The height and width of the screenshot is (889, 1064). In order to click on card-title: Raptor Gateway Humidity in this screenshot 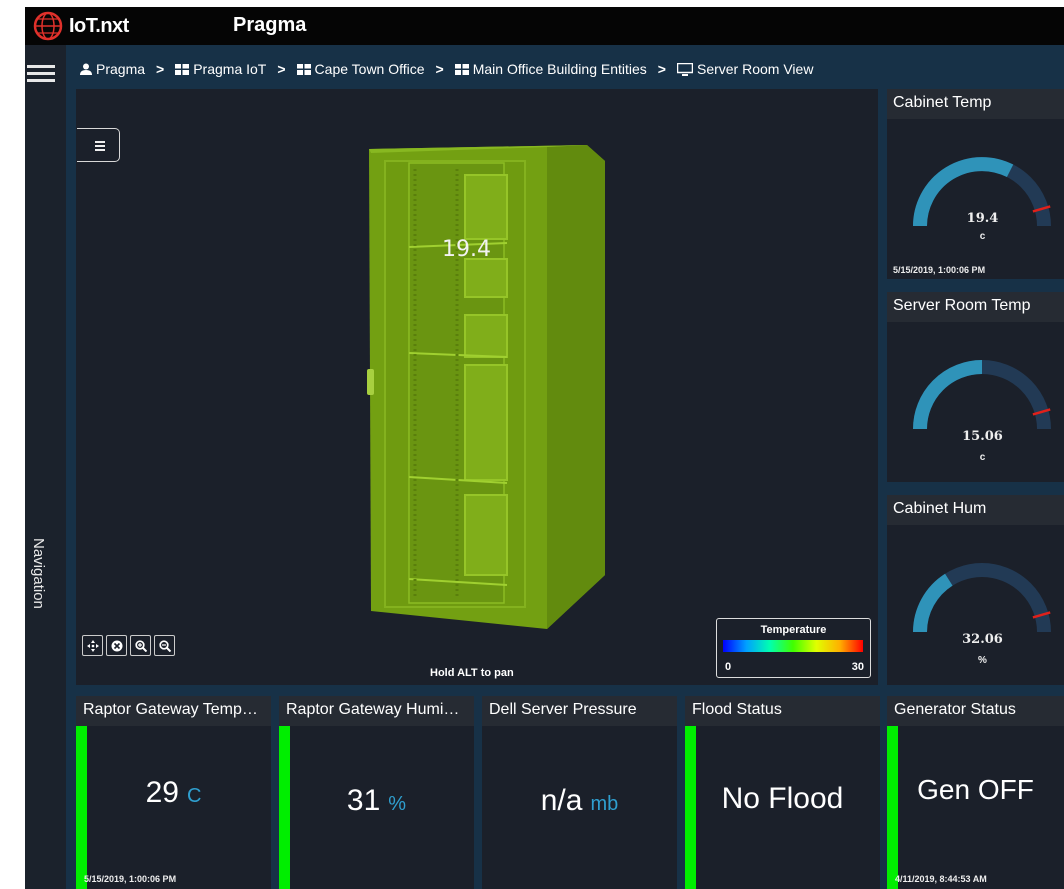, I will do `click(376, 711)`.